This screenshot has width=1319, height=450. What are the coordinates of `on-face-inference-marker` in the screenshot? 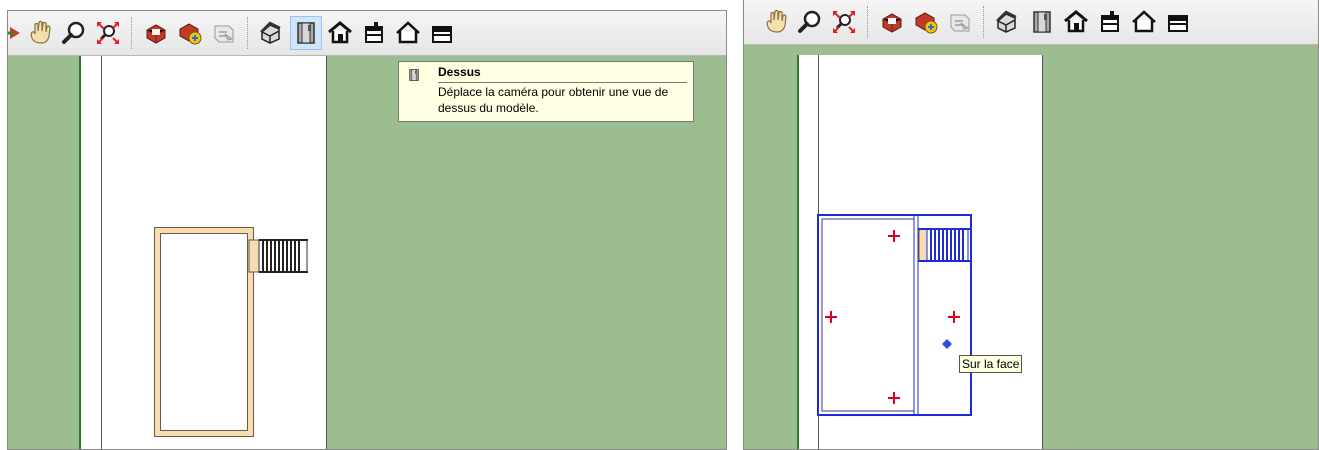 It's located at (947, 344).